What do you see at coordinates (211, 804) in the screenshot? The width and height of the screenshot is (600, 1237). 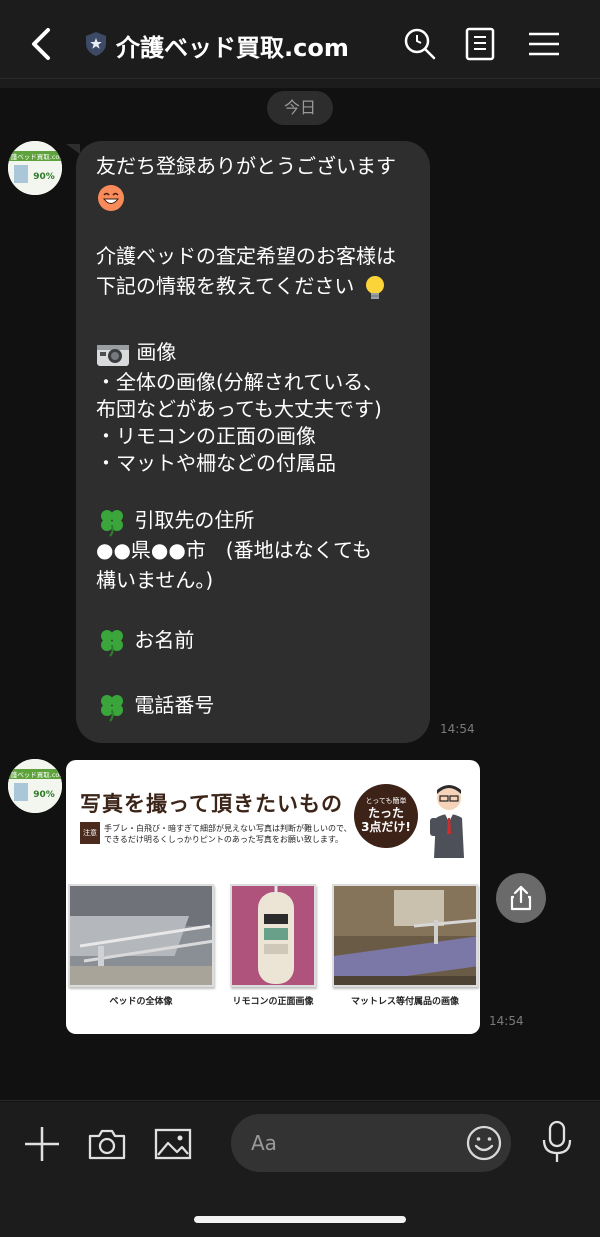 I see `card-title: 写真を撮って頂きたいもの` at bounding box center [211, 804].